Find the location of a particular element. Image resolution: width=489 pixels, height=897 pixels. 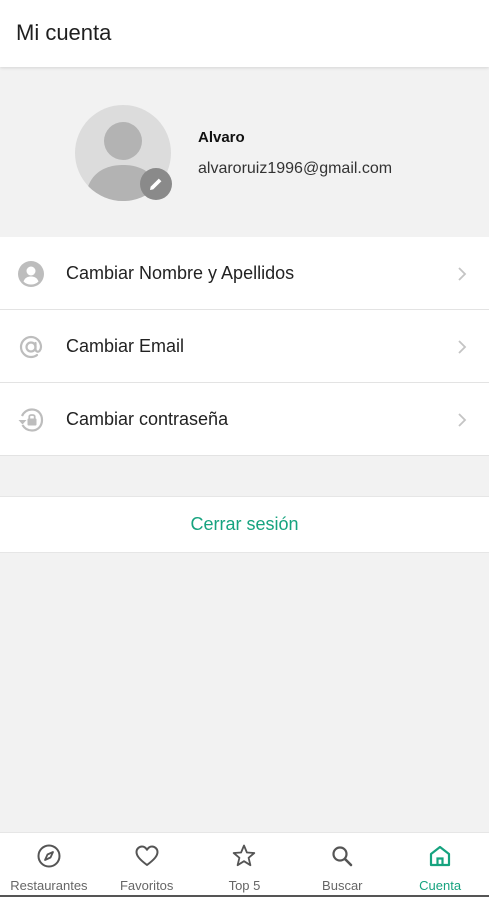

app-header: Mi cuenta is located at coordinates (244, 33).